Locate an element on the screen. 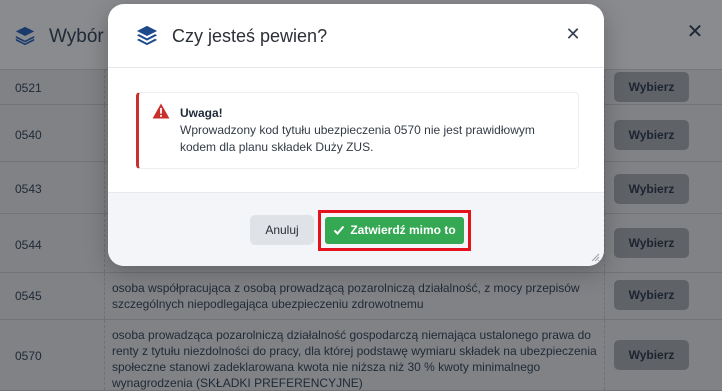 This screenshot has height=391, width=722. alert-title: Uwaga! is located at coordinates (201, 113).